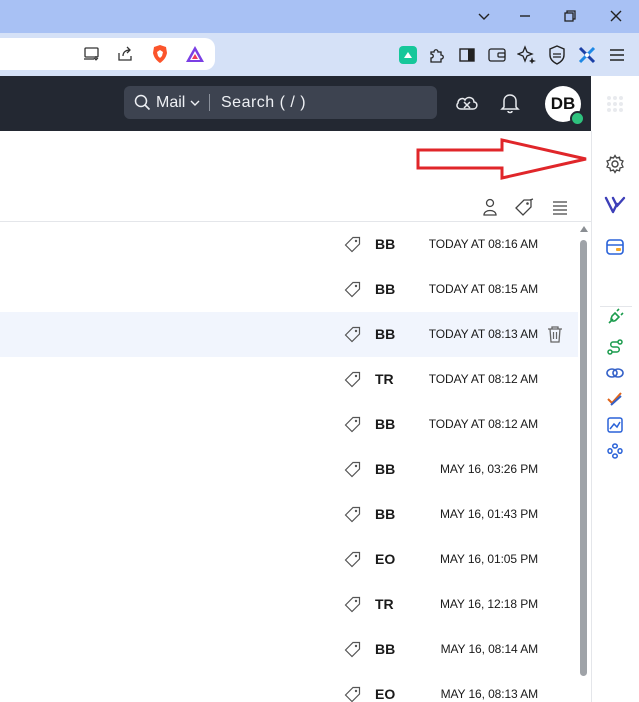  Describe the element at coordinates (263, 102) in the screenshot. I see `search-input: Search ( / )` at that location.